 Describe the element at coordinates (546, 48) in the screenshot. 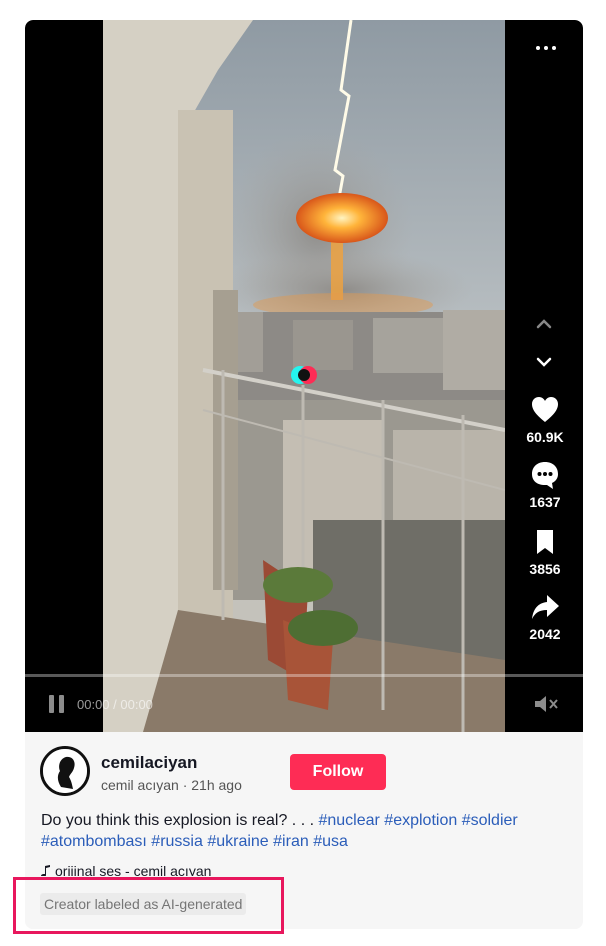

I see `more-options-button` at that location.